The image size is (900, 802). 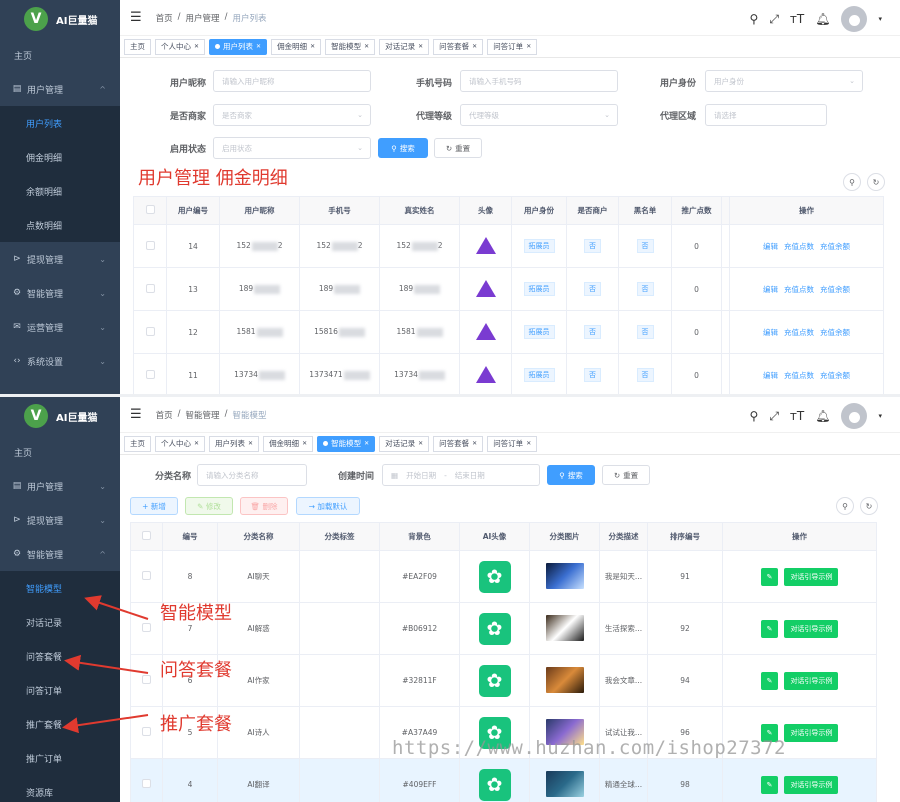 I want to click on sidebar-item: 佣金明细, so click(x=60, y=157).